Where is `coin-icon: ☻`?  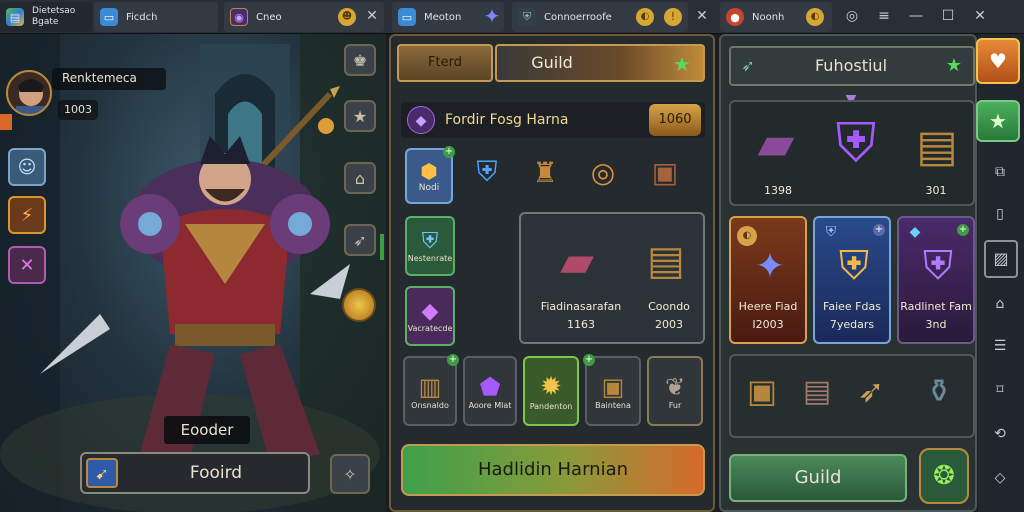 coin-icon: ☻ is located at coordinates (347, 17).